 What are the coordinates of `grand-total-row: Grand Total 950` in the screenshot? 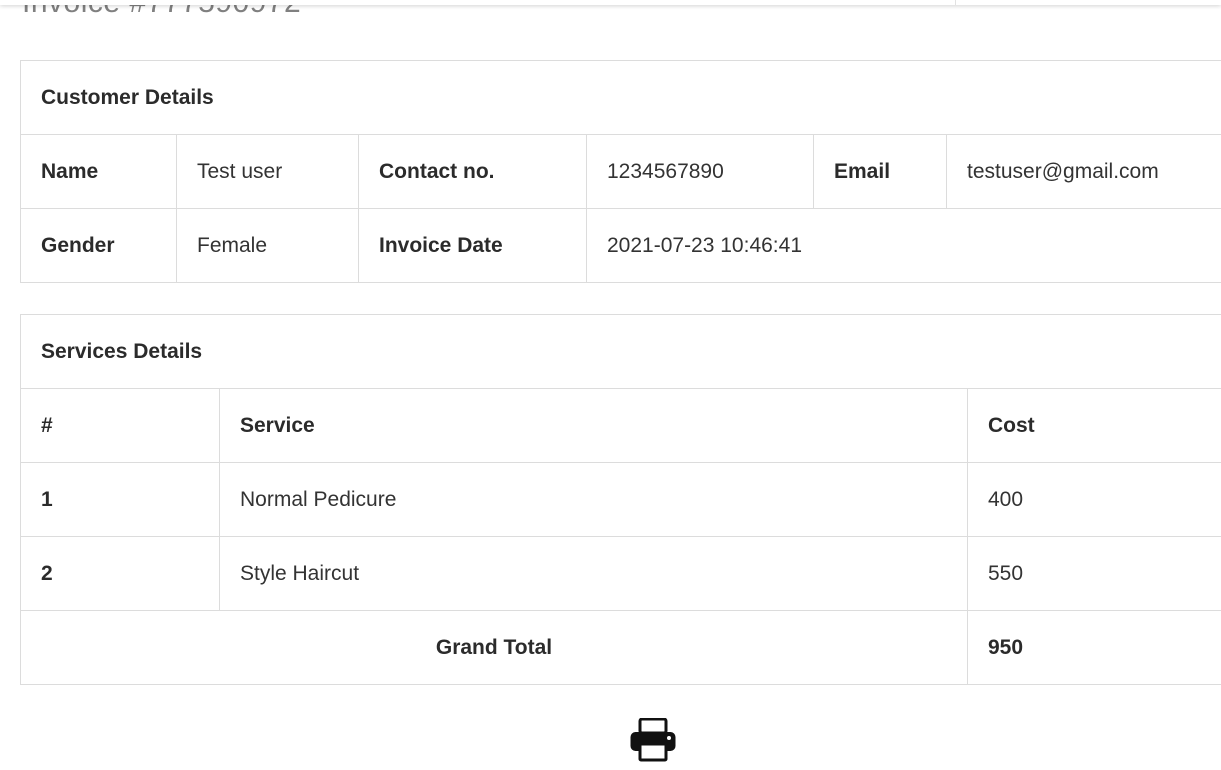 It's located at (620, 647).